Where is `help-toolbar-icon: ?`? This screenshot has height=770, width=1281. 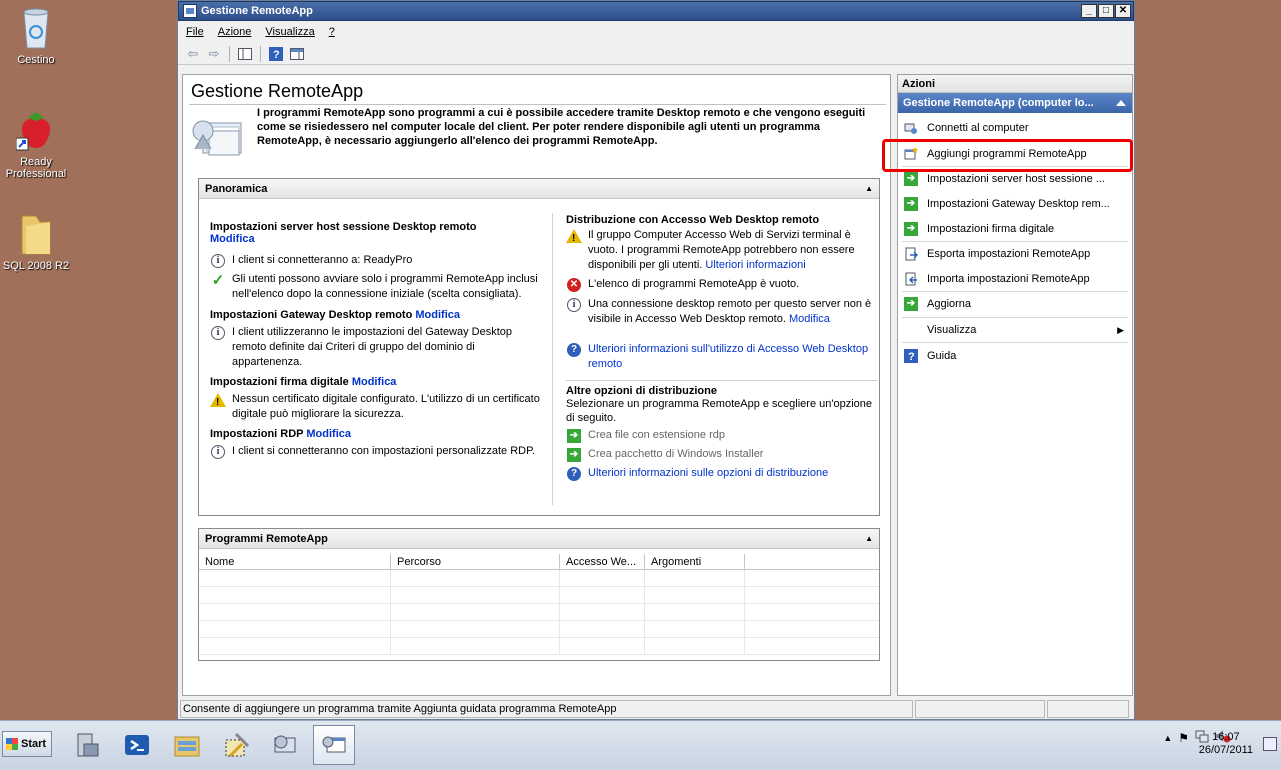 help-toolbar-icon: ? is located at coordinates (276, 54).